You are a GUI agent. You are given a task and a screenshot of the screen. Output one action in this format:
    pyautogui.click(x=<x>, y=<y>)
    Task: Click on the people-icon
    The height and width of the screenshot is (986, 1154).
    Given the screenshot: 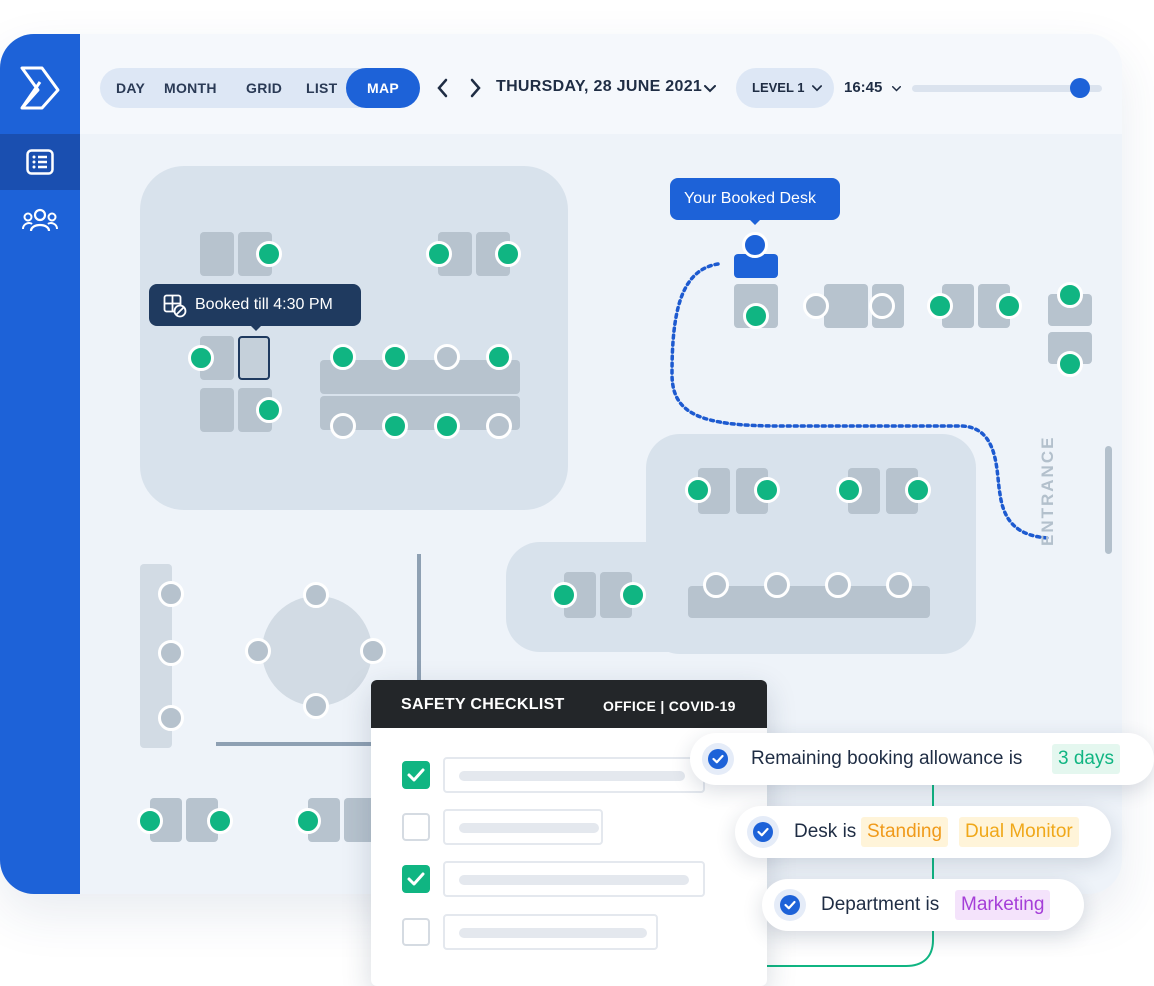 What is the action you would take?
    pyautogui.click(x=40, y=220)
    